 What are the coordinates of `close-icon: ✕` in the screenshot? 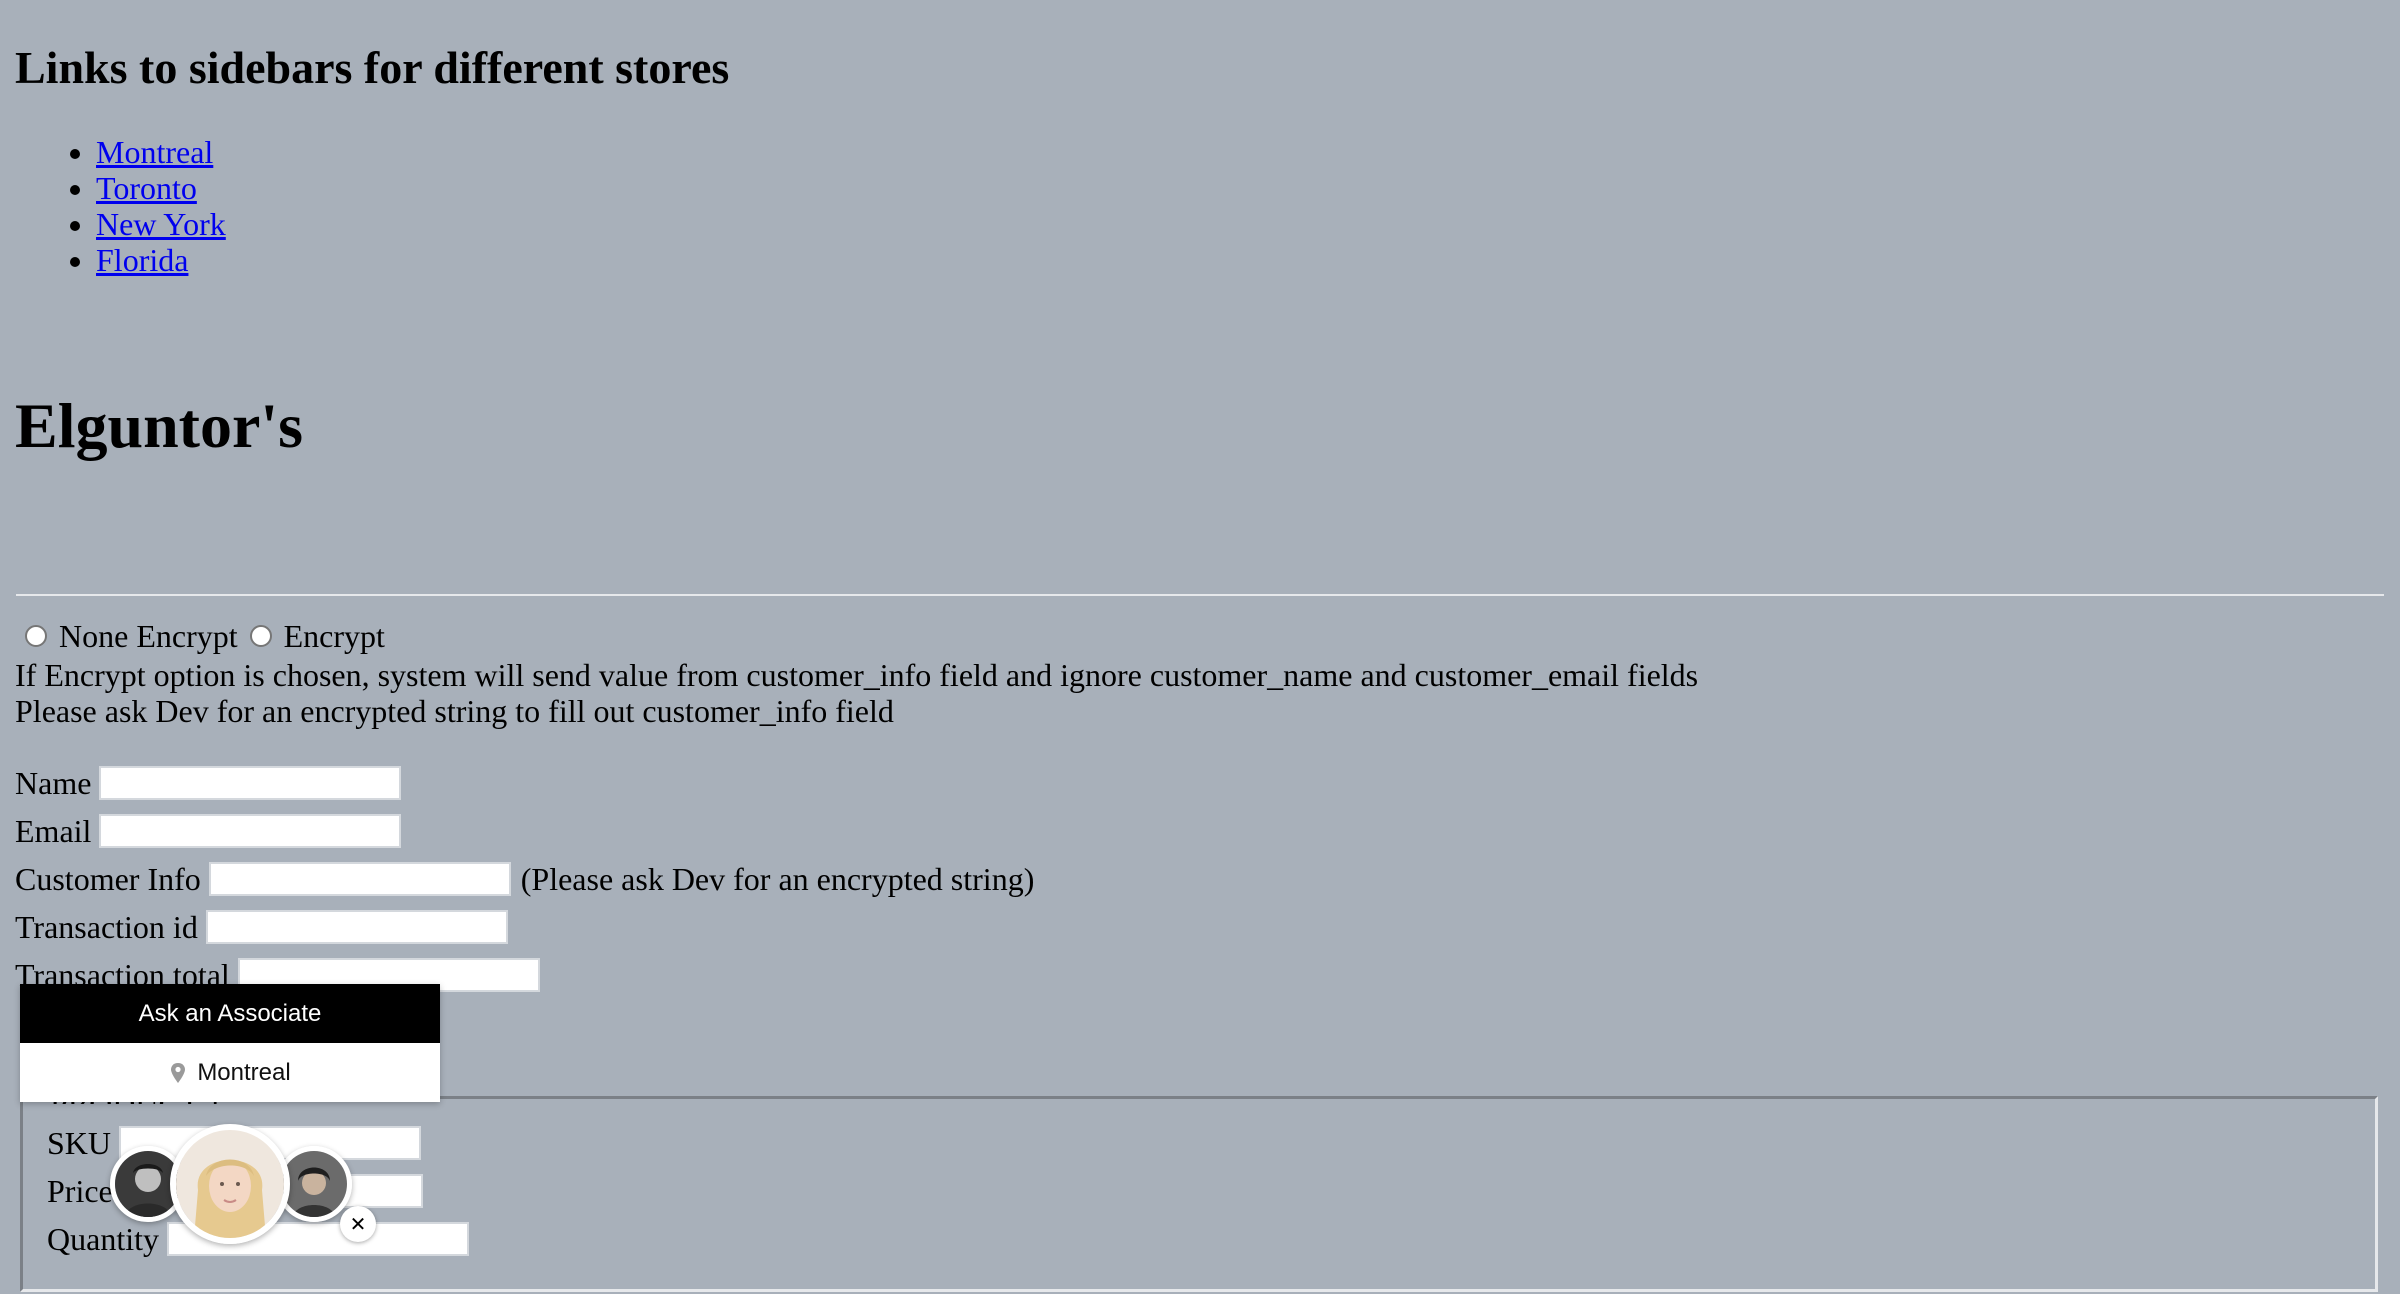 It's located at (358, 1224).